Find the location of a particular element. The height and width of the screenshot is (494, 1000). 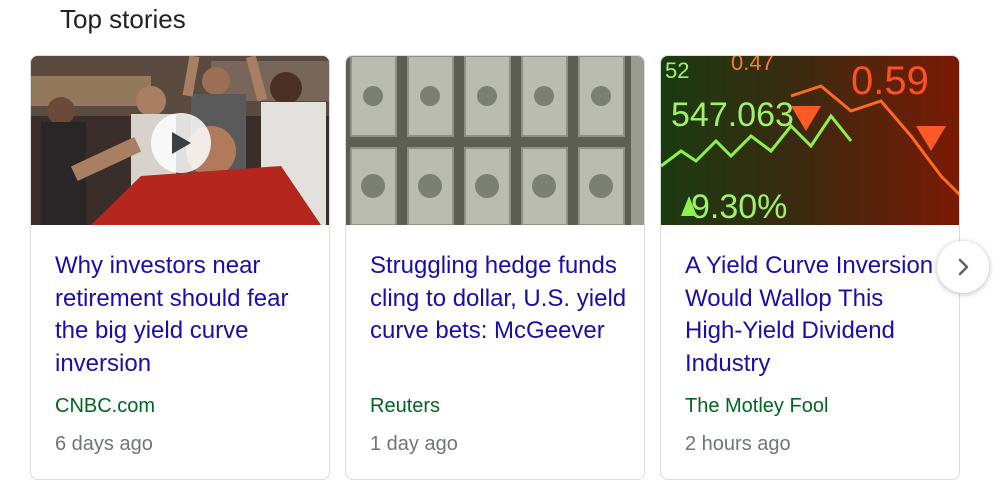

play-video-button is located at coordinates (181, 143).